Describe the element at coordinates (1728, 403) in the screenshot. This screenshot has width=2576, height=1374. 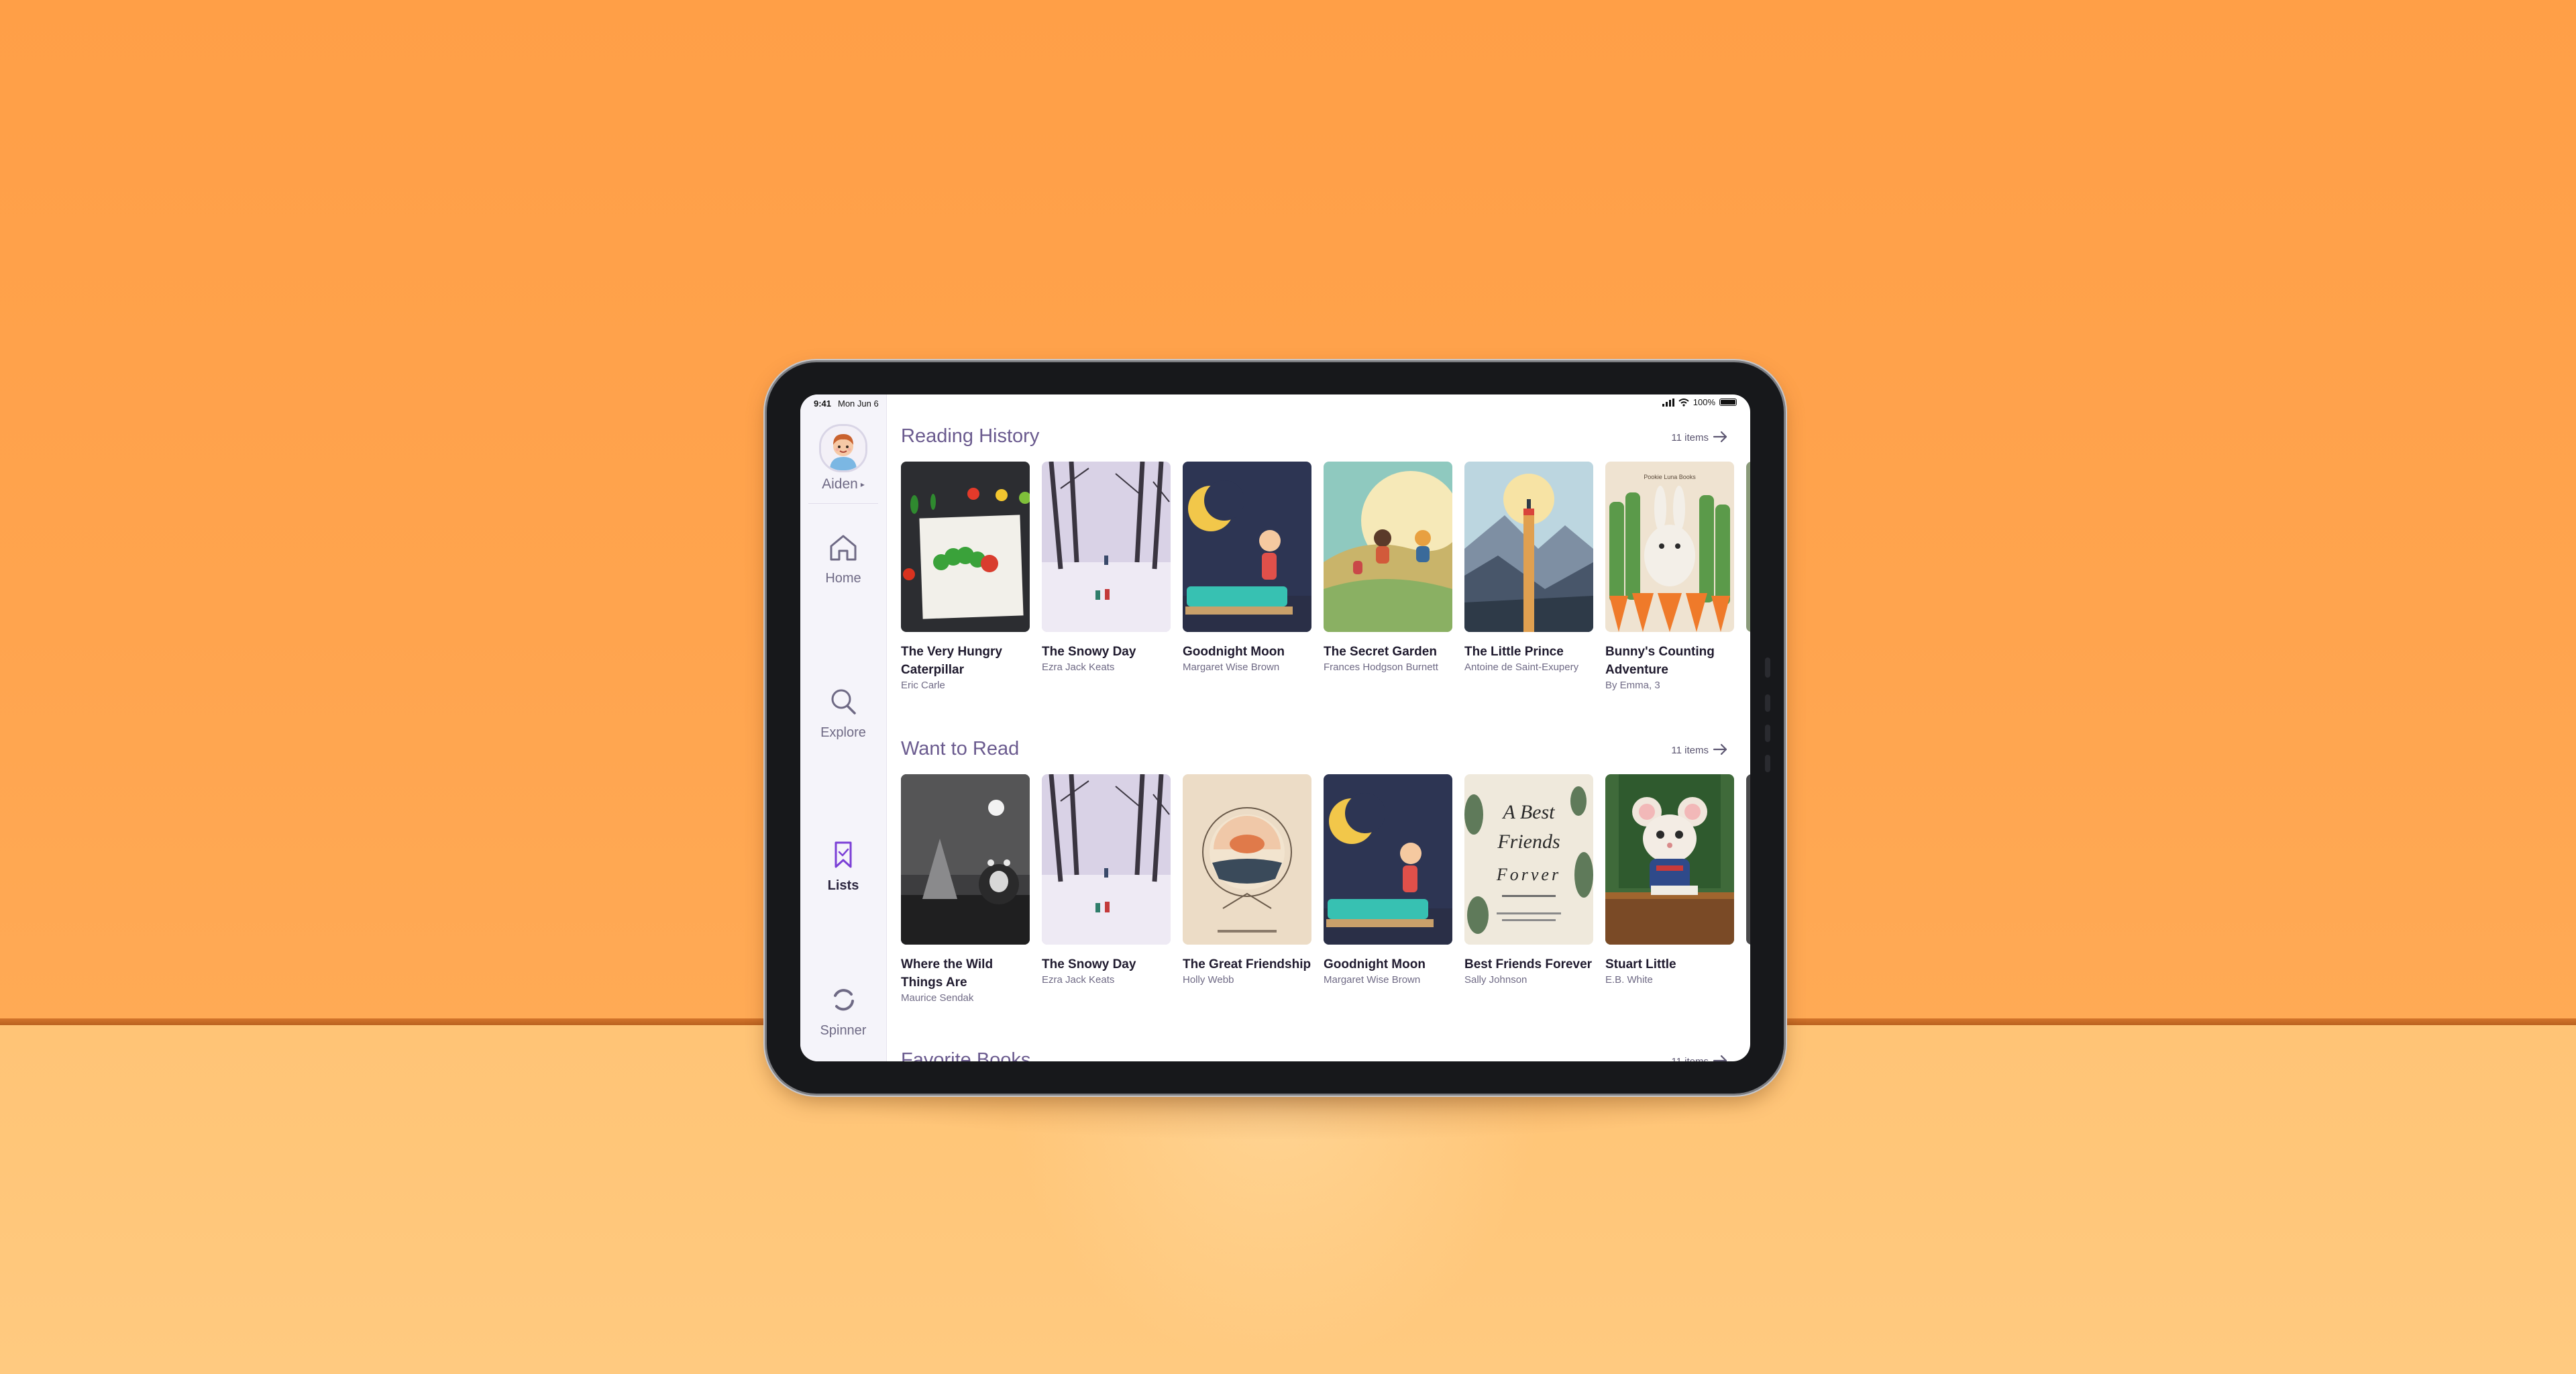
I see `battery-icon` at that location.